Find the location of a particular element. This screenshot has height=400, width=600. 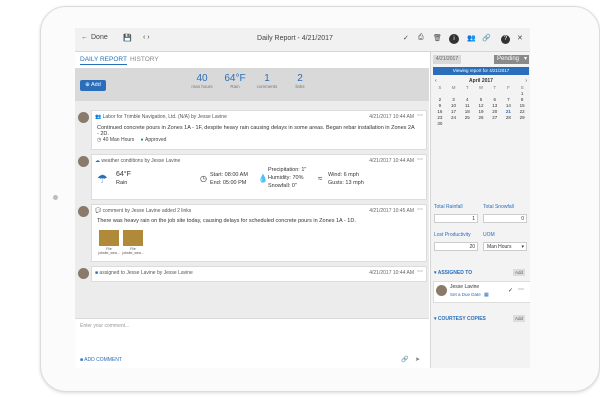

add-button: ⊕ Add is located at coordinates (93, 85).